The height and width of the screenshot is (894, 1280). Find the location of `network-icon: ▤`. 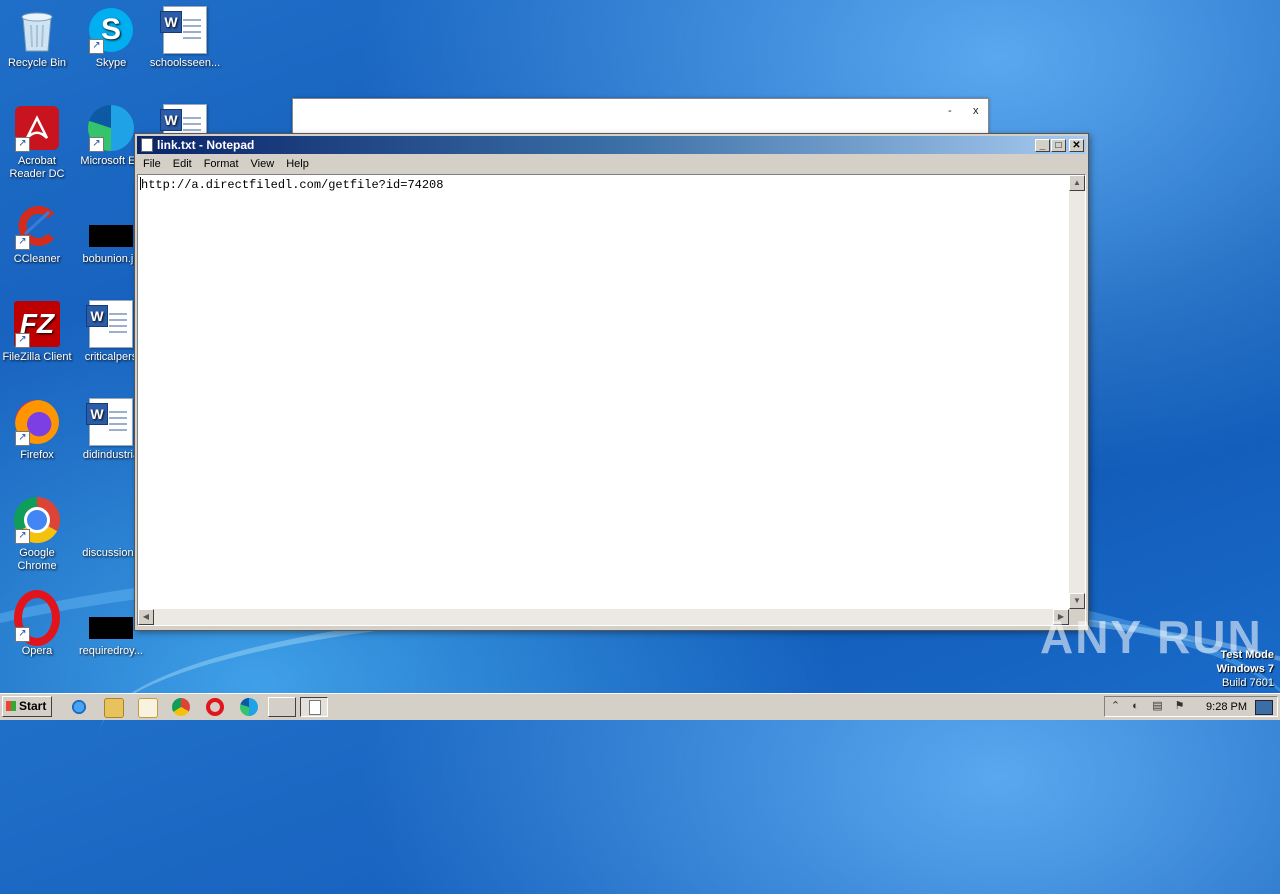

network-icon: ▤ is located at coordinates (1157, 706).